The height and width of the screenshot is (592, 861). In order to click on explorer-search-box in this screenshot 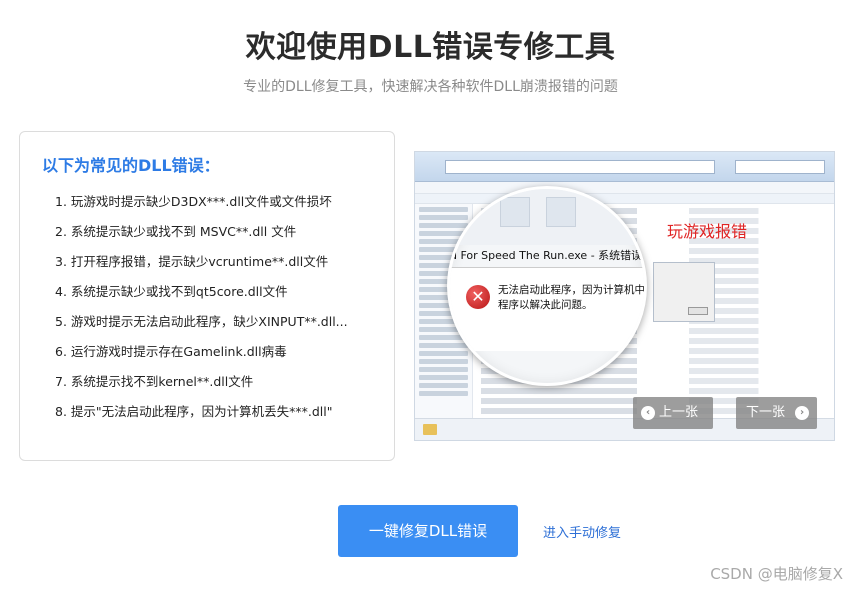, I will do `click(780, 167)`.